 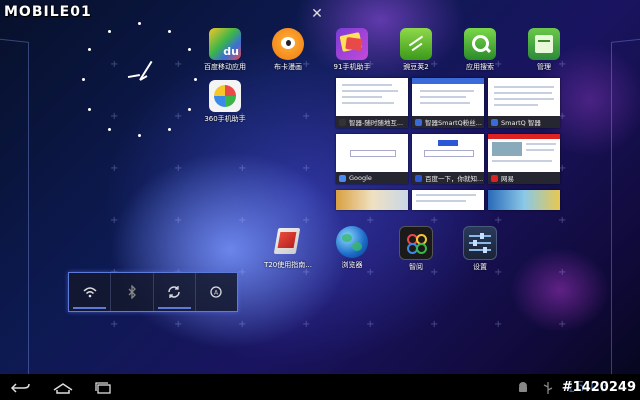 I want to click on app-search-icon, so click(x=480, y=44).